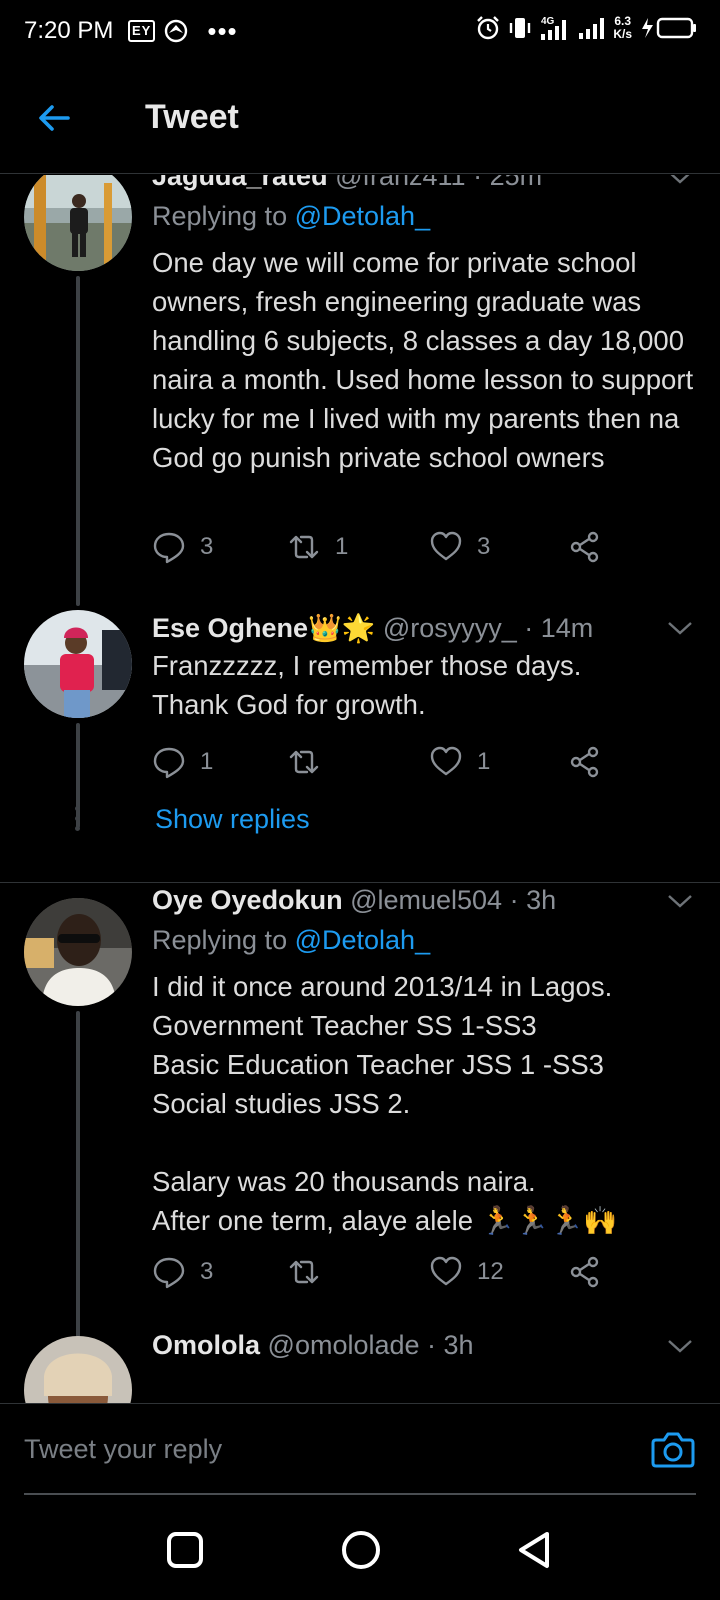 The image size is (720, 1600). Describe the element at coordinates (69, 30) in the screenshot. I see `status-time: 7:20 PM` at that location.